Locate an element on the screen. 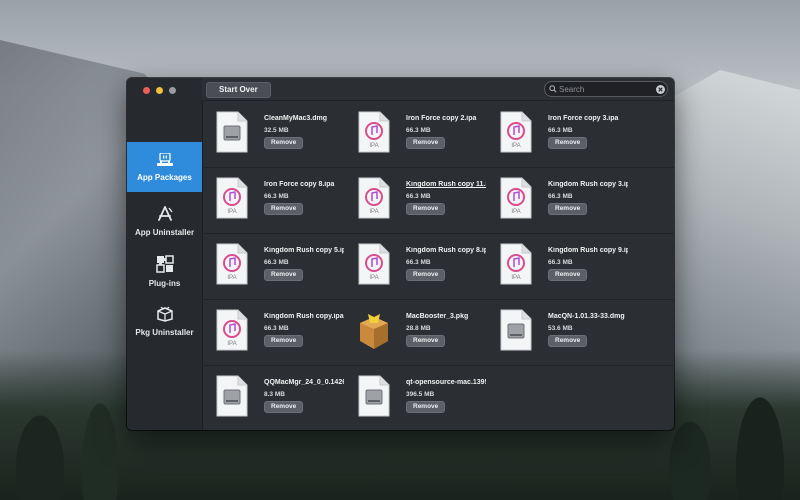 Image resolution: width=800 pixels, height=500 pixels. package-box-icon is located at coordinates (164, 314).